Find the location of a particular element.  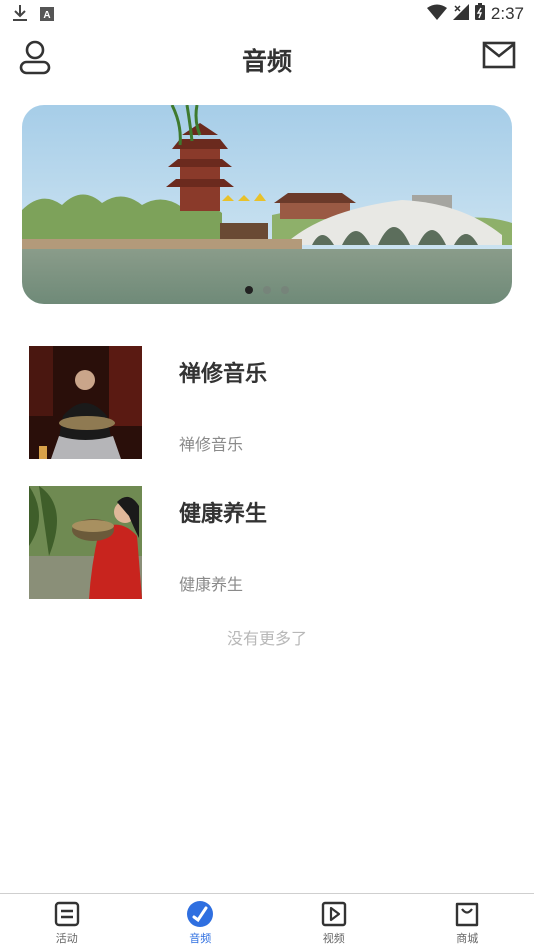

carousel-indicator is located at coordinates (267, 290).